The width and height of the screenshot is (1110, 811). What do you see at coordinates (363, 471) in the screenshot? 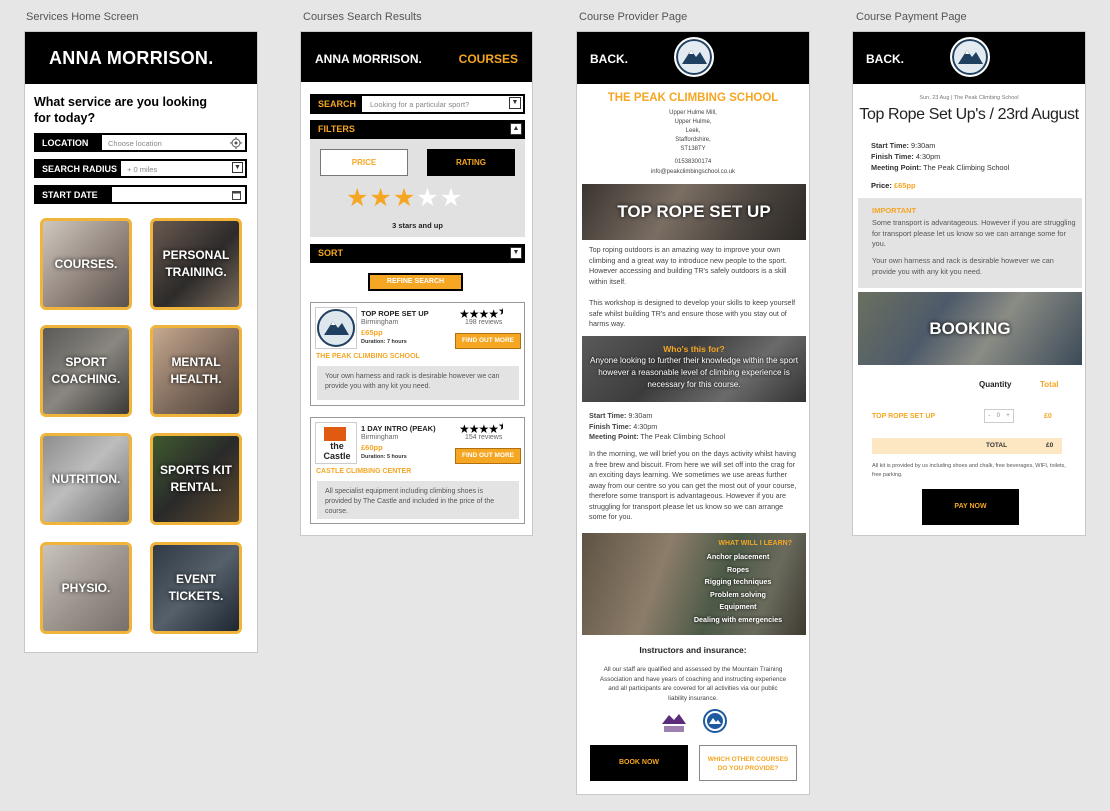
I see `provider-name: CASTLE CLIMBING CENTER` at bounding box center [363, 471].